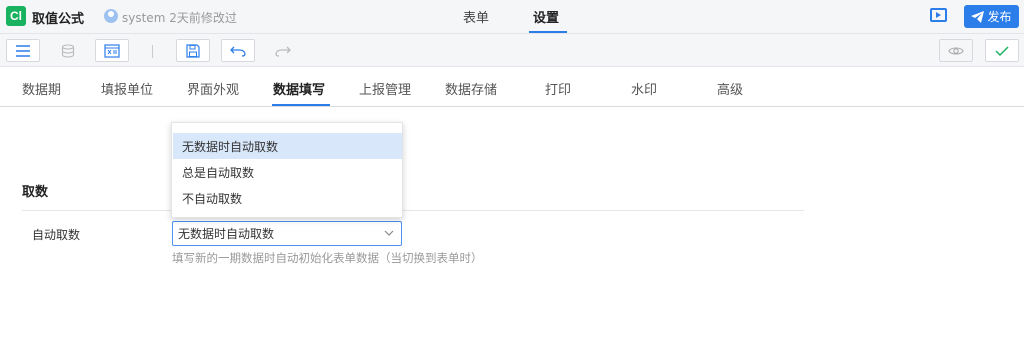  What do you see at coordinates (471, 88) in the screenshot?
I see `tab-data-storage: 数据存储` at bounding box center [471, 88].